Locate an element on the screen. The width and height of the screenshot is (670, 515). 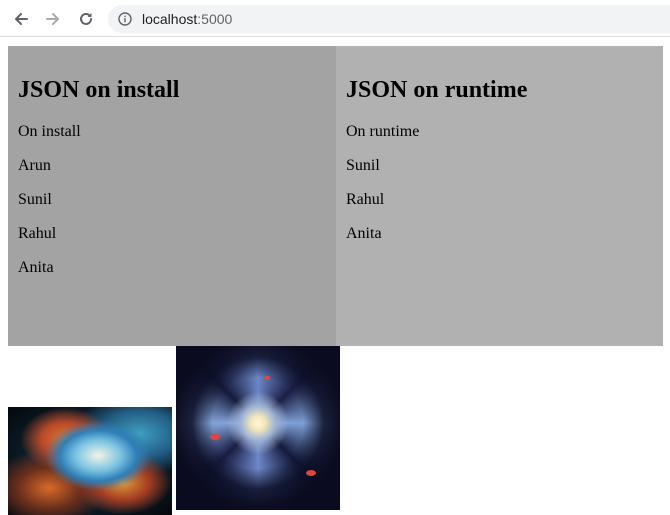
browser-toolbar: localhost:5000 is located at coordinates (335, 18).